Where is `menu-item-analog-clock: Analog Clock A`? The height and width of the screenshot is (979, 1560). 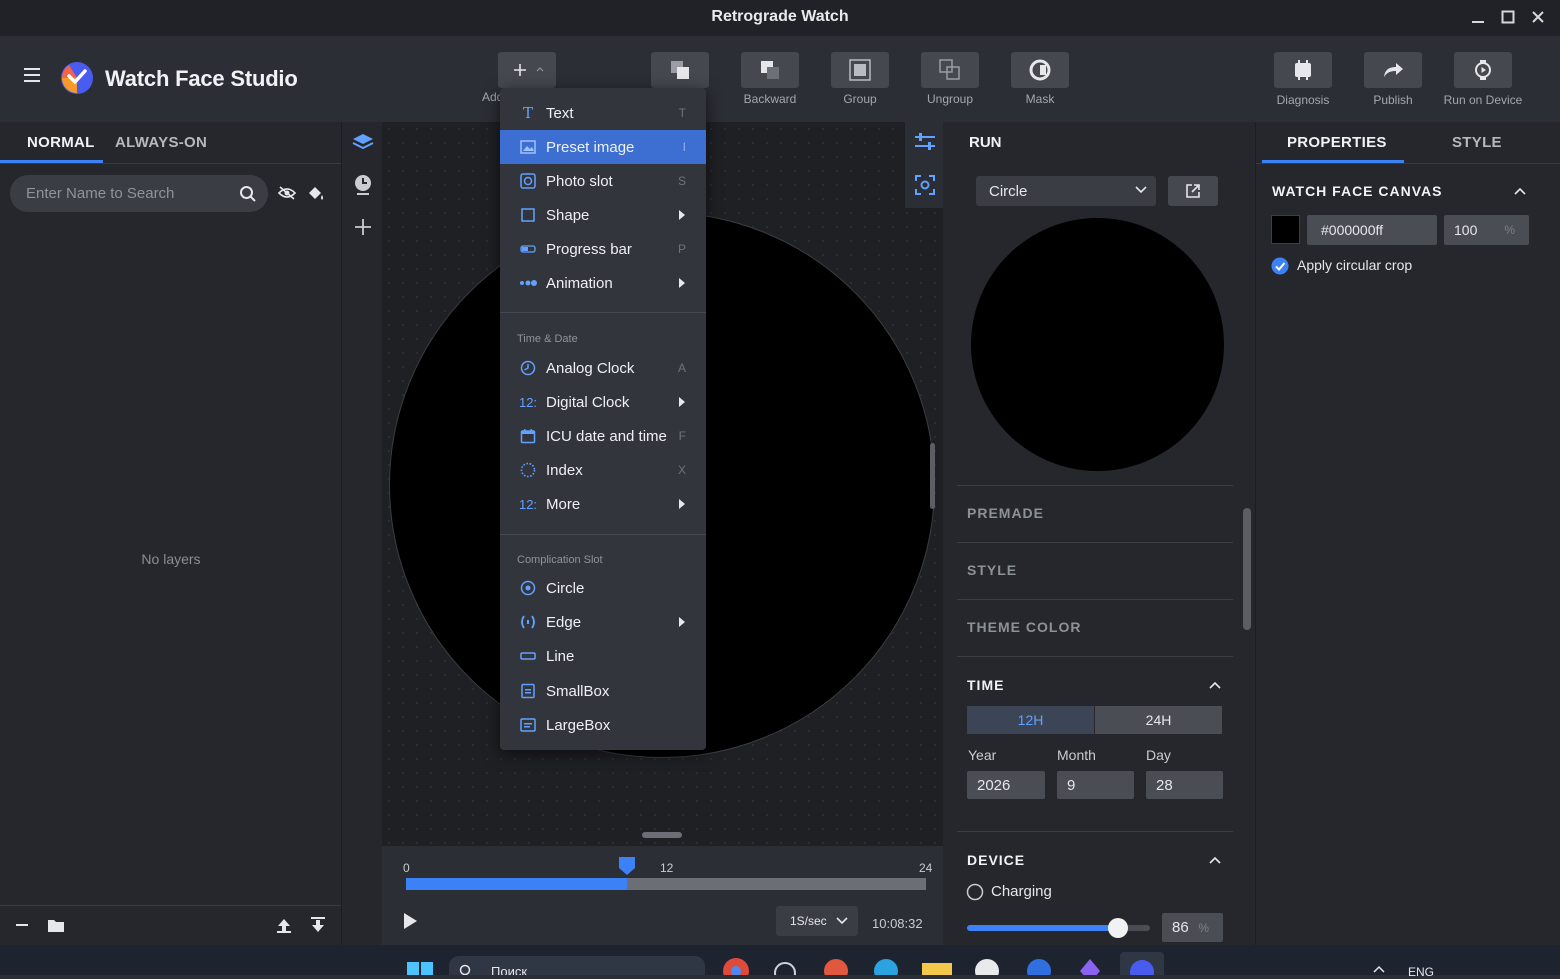
menu-item-analog-clock: Analog Clock A is located at coordinates (603, 368).